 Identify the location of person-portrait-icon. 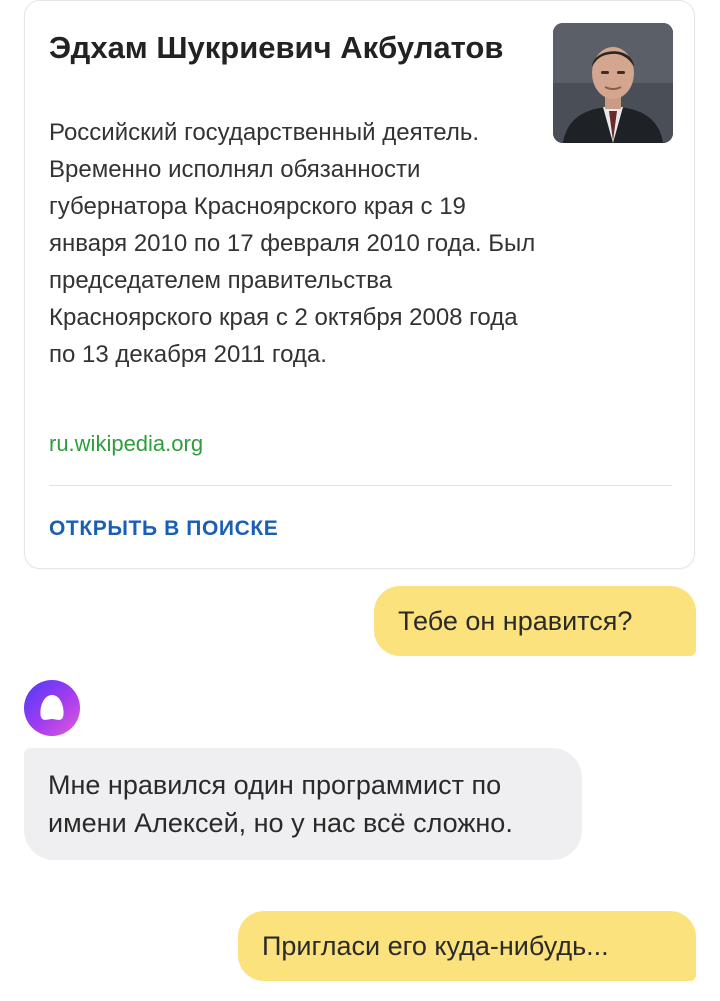
(613, 83).